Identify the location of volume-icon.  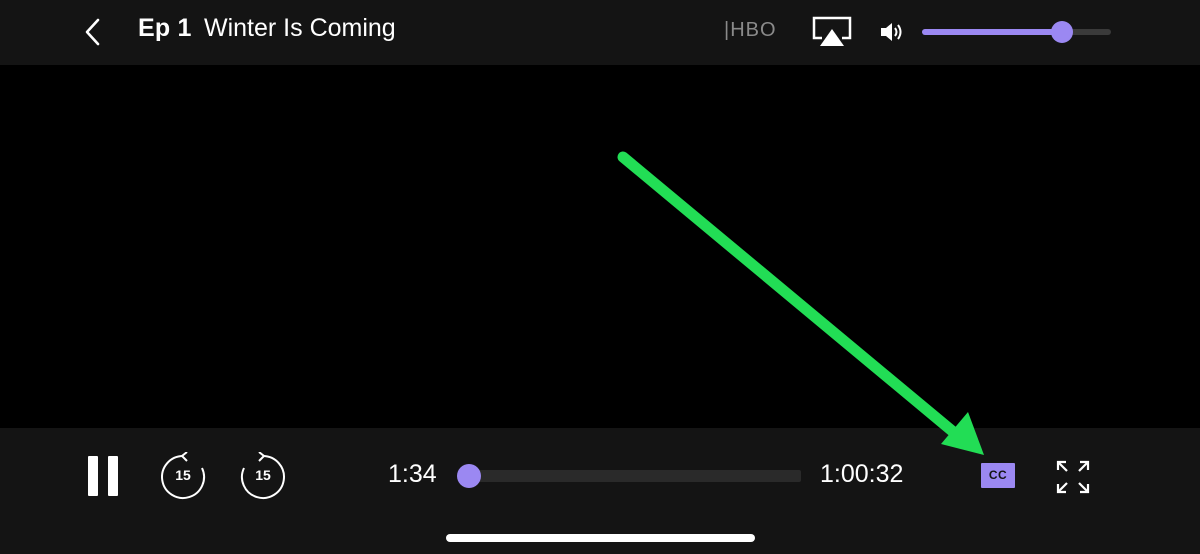
(891, 32).